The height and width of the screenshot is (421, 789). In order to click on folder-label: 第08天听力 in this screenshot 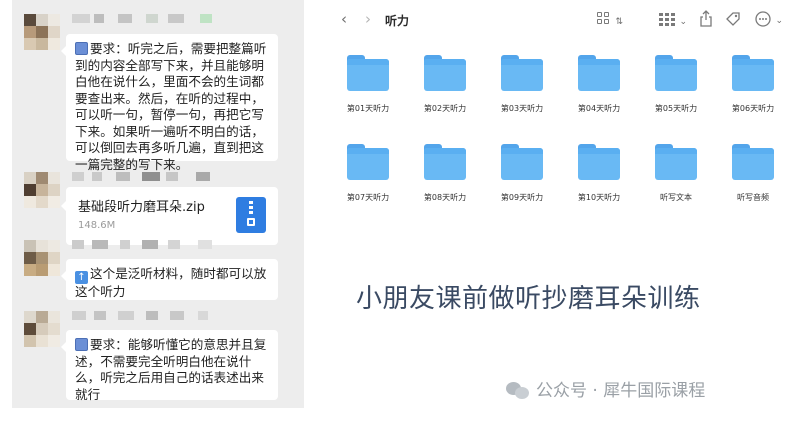, I will do `click(445, 197)`.